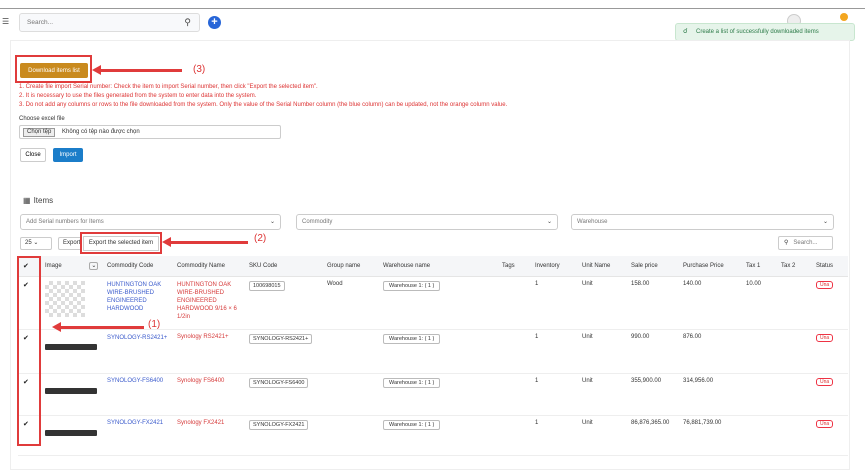  What do you see at coordinates (652, 266) in the screenshot?
I see `col-sale-price: Sale price` at bounding box center [652, 266].